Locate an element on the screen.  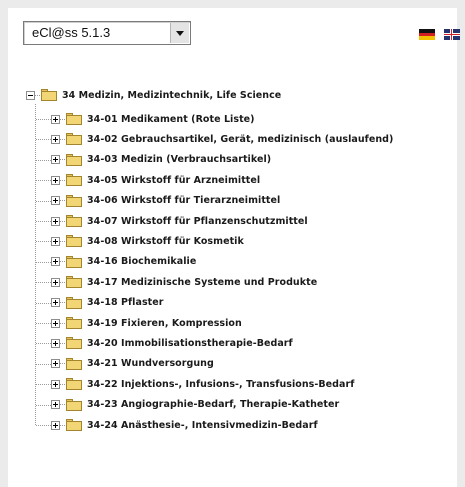
tree-node: 34-17 Medizinische Systeme und Produkte is located at coordinates (184, 282).